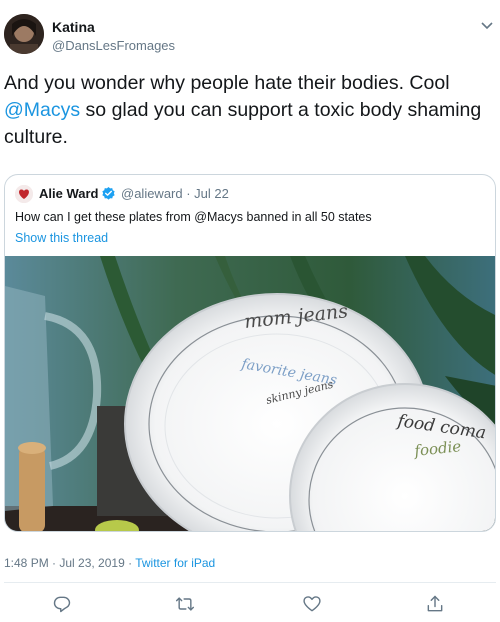  I want to click on reply-icon, so click(62, 604).